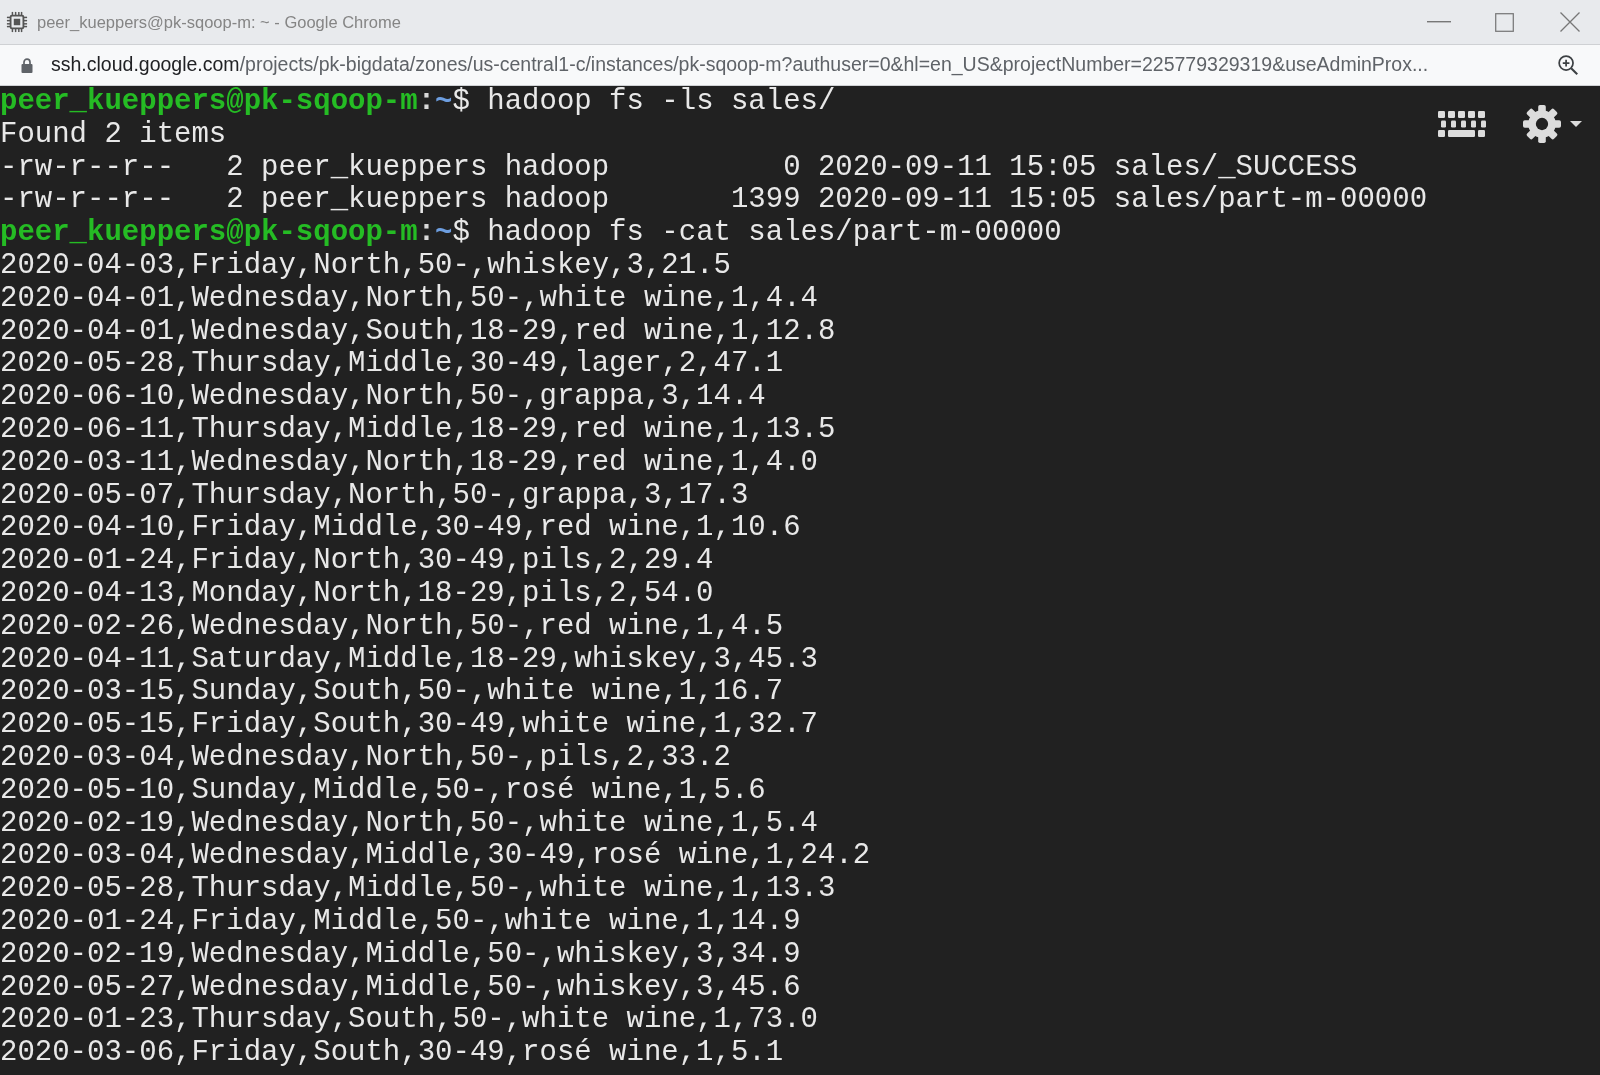  What do you see at coordinates (357, 561) in the screenshot?
I see `output-line: 2020-01-24,Friday,North,30-49,pils,2,29.4` at bounding box center [357, 561].